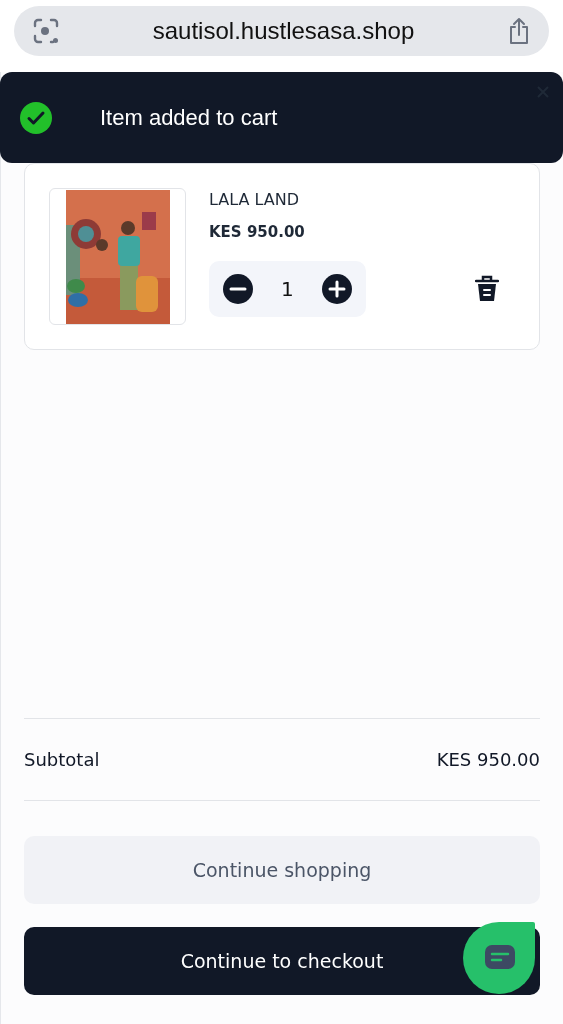  Describe the element at coordinates (62, 759) in the screenshot. I see `subtotal-label: Subtotal` at that location.